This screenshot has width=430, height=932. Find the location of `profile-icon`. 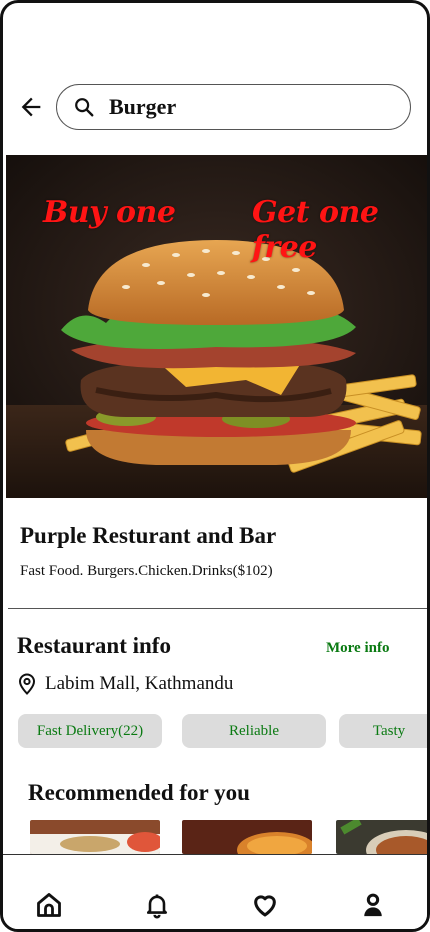

profile-icon is located at coordinates (373, 905).